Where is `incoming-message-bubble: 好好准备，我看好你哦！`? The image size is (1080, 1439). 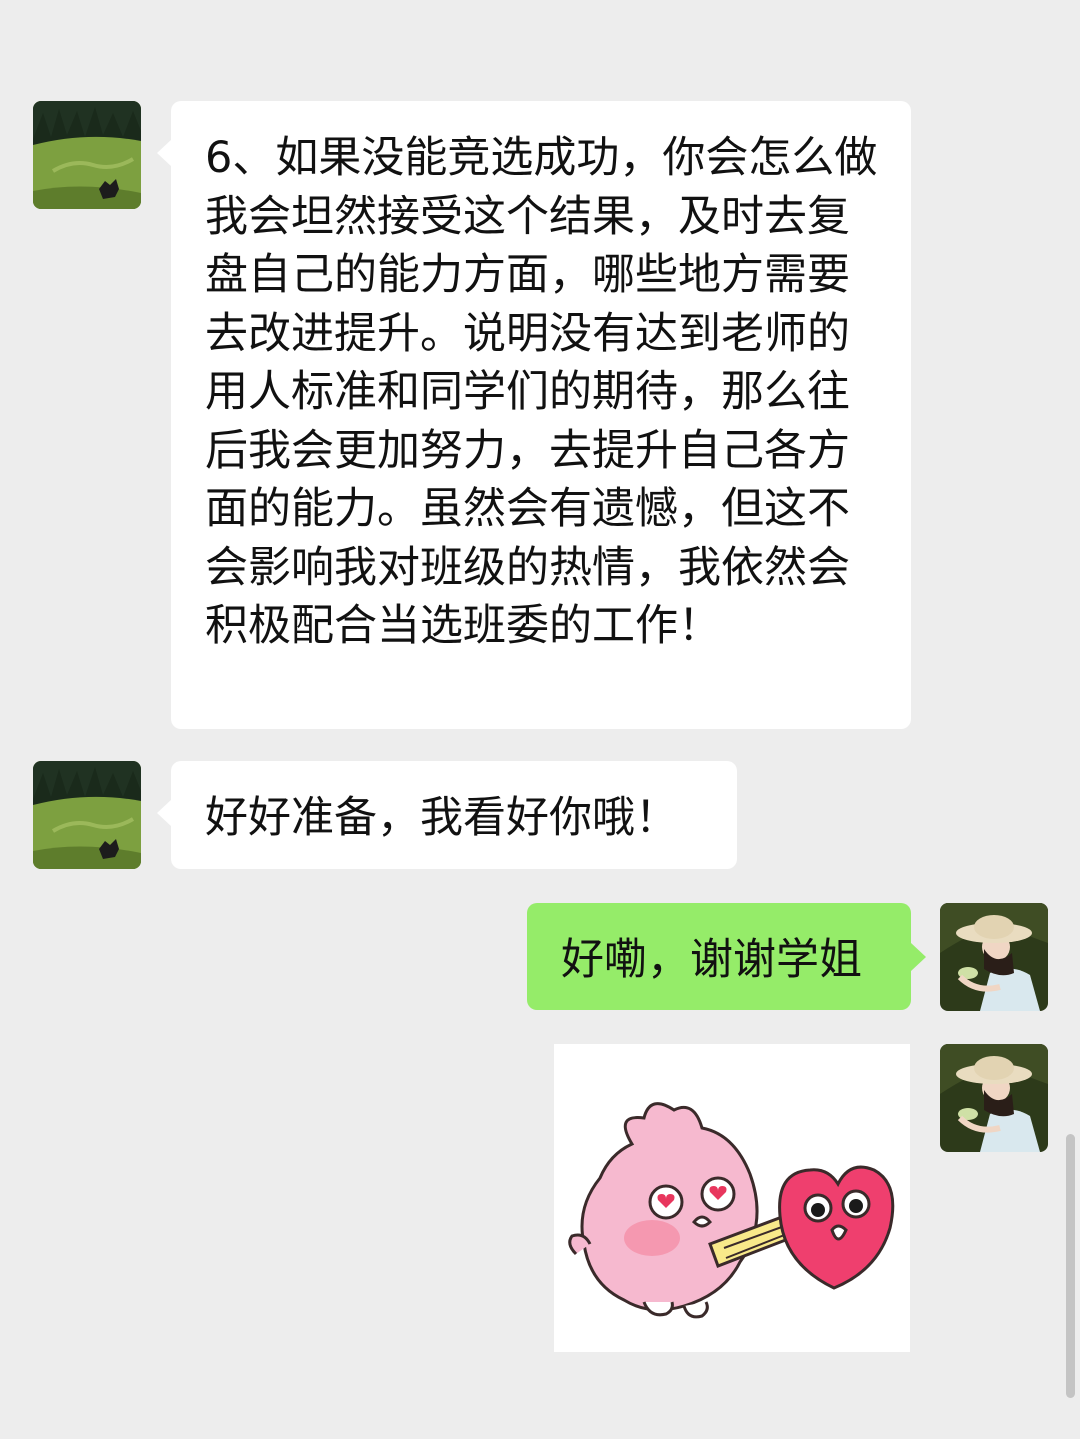 incoming-message-bubble: 好好准备，我看好你哦！ is located at coordinates (447, 815).